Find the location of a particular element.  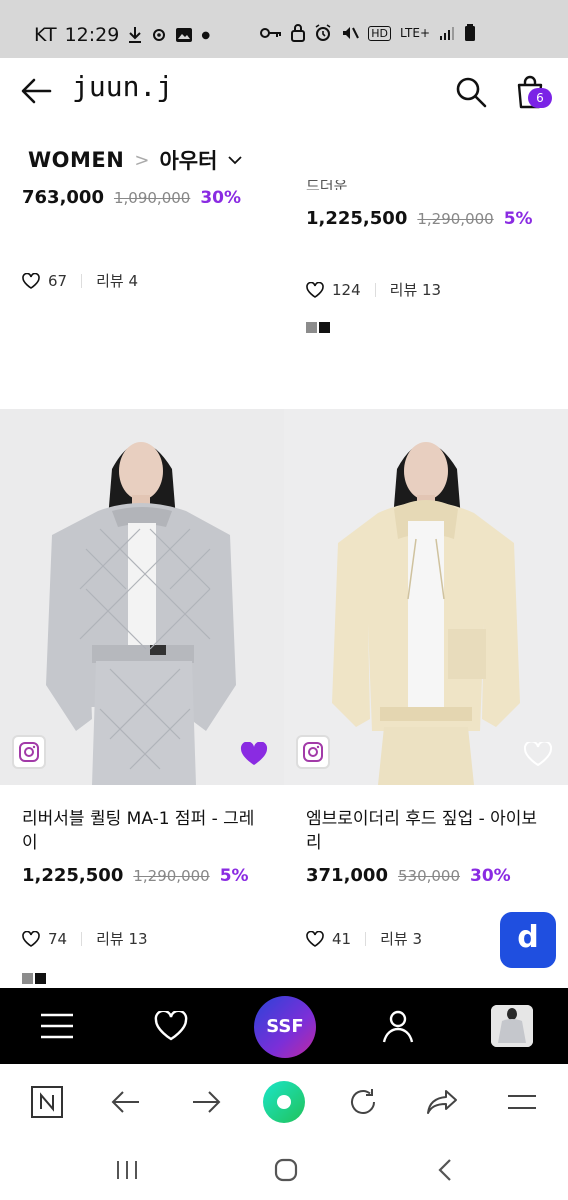

naver-button is located at coordinates (47, 1102).